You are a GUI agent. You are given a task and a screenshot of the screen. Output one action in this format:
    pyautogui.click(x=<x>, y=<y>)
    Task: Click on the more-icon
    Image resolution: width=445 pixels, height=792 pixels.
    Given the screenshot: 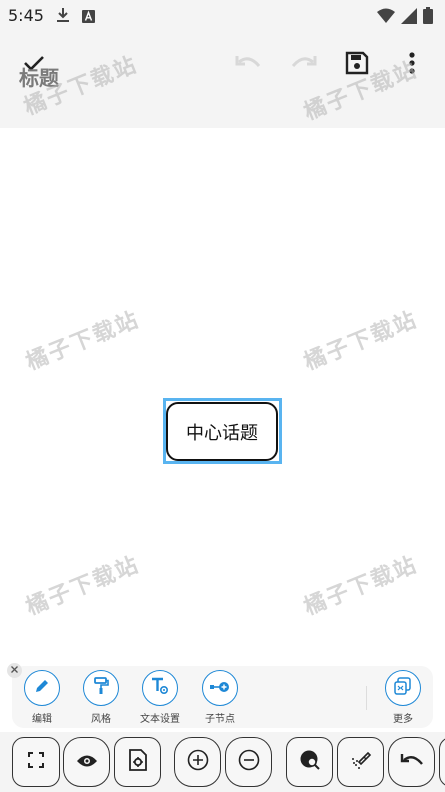 What is the action you would take?
    pyautogui.click(x=403, y=688)
    